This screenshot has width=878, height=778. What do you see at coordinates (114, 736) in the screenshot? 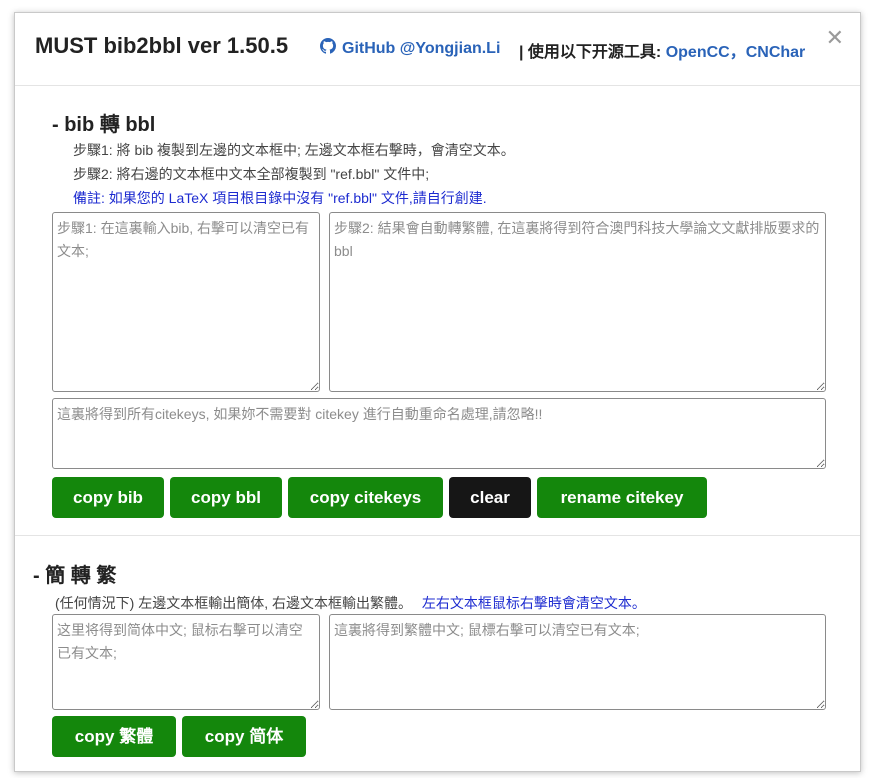
I see `copy-traditional-button: copy 繁體` at bounding box center [114, 736].